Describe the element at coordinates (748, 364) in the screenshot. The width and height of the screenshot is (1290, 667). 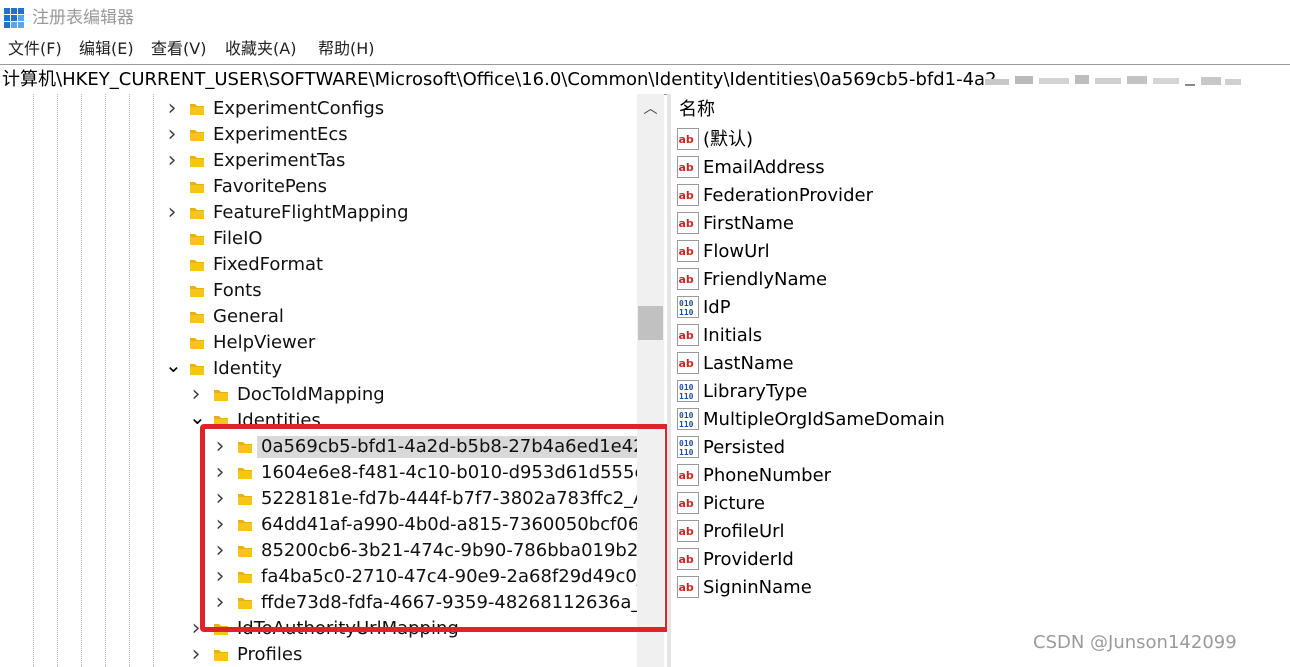
I see `registry-value-name: LastName` at that location.